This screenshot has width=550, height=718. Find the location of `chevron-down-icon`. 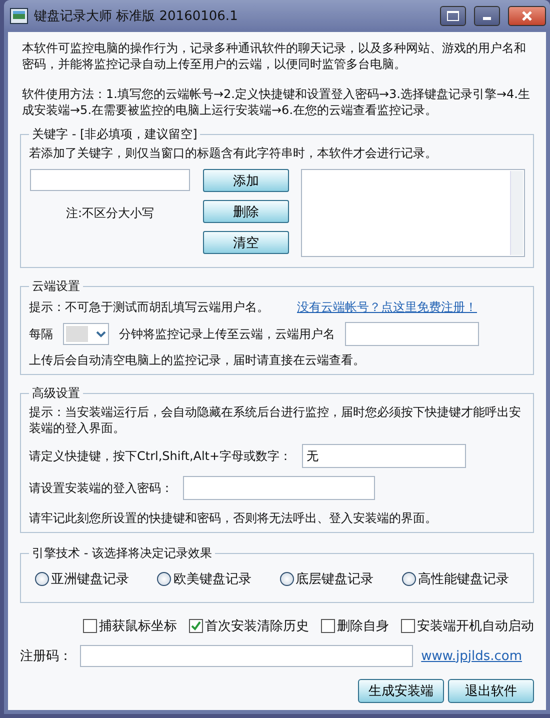

chevron-down-icon is located at coordinates (101, 334).